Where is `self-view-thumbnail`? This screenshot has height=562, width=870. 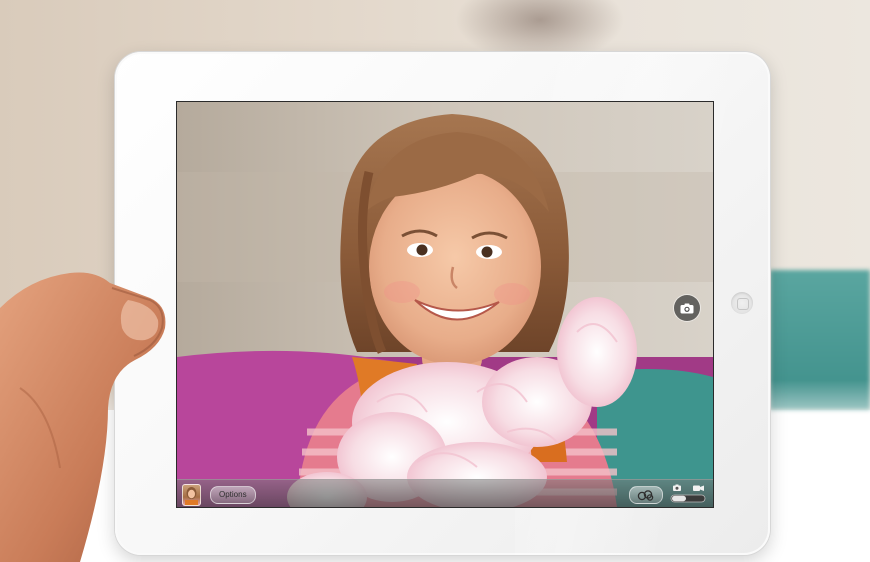
self-view-thumbnail is located at coordinates (191, 495).